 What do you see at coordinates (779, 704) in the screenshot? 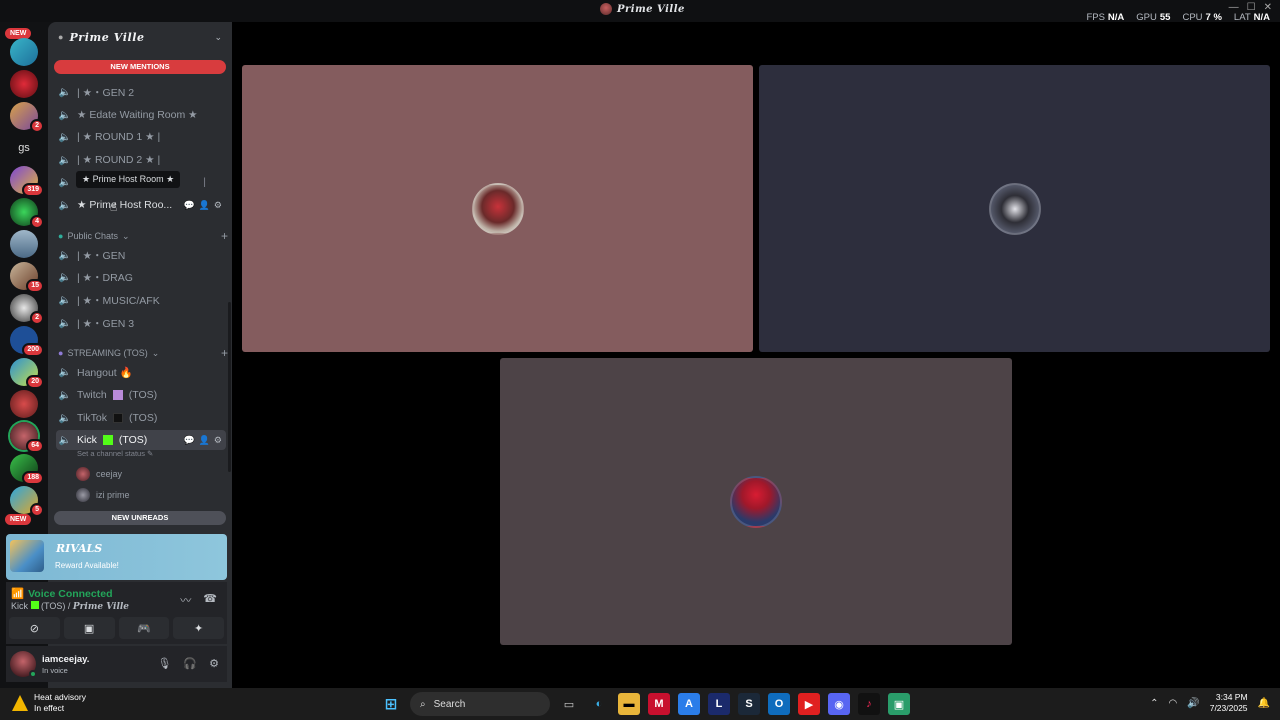
I see `outlook-icon: O` at bounding box center [779, 704].